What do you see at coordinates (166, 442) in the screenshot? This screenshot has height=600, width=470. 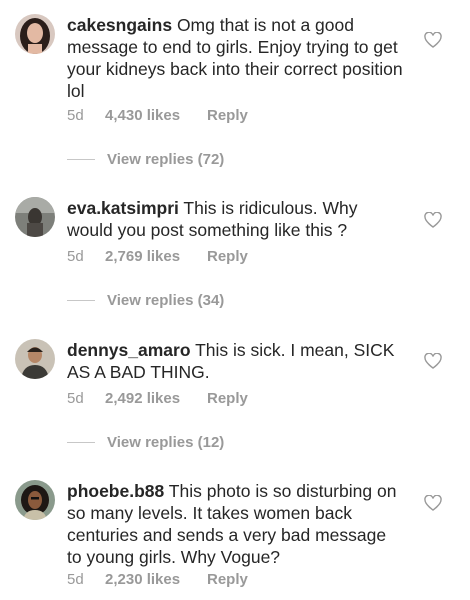 I see `view-replies-label: View replies (12)` at bounding box center [166, 442].